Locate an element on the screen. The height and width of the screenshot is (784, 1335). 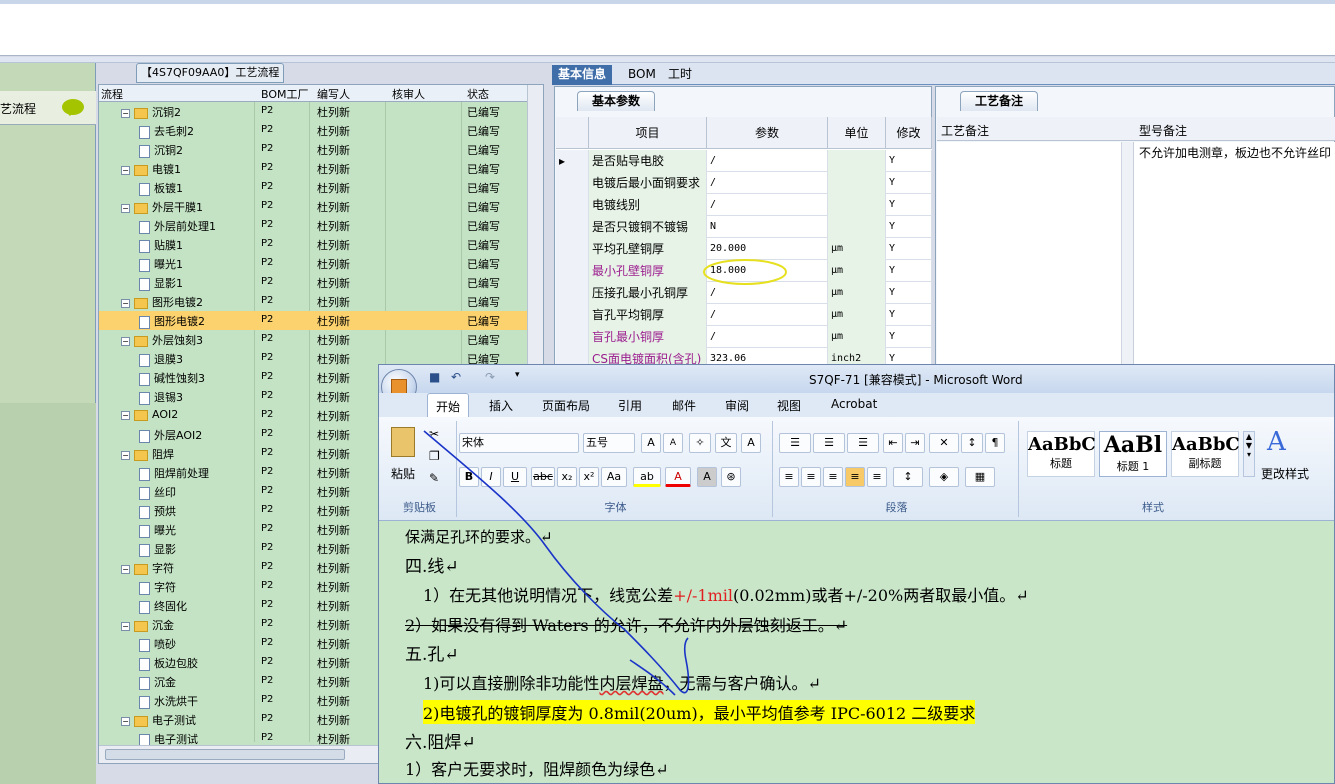
pen-stroke is located at coordinates (556, 563).